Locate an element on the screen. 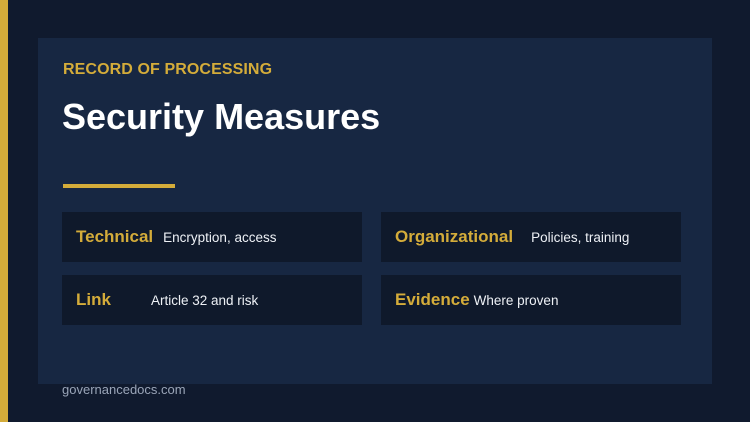 This screenshot has width=750, height=422. card-evidence: Evidence Where proven is located at coordinates (531, 300).